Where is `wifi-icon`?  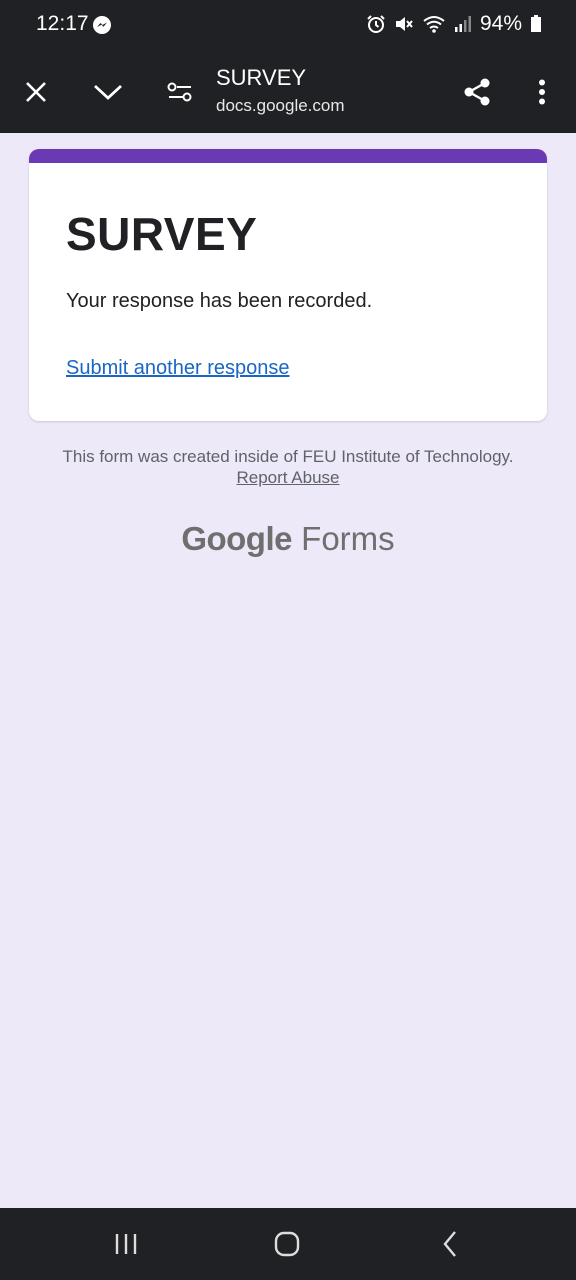 wifi-icon is located at coordinates (434, 24).